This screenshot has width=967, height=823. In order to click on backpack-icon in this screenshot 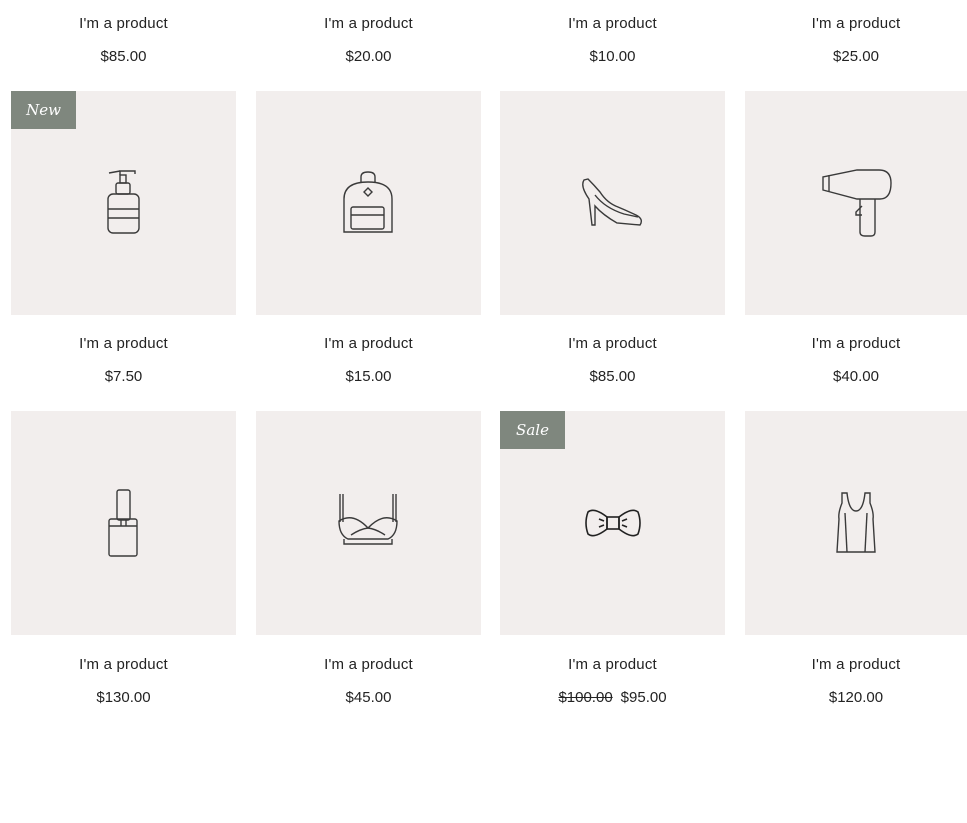, I will do `click(368, 202)`.